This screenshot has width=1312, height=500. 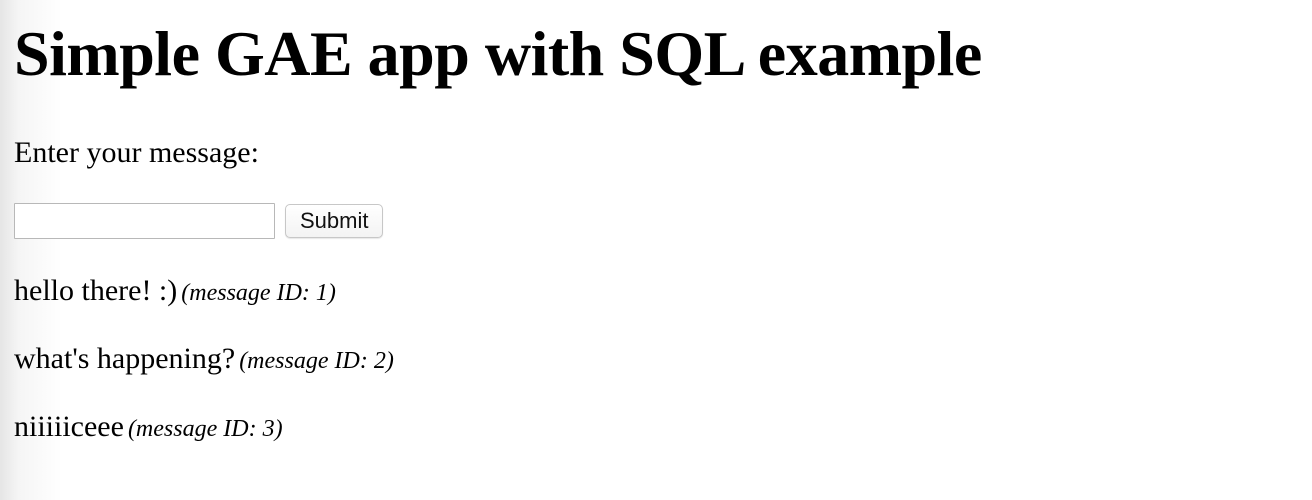 What do you see at coordinates (498, 53) in the screenshot?
I see `page-title: Simple GAE app with SQL example` at bounding box center [498, 53].